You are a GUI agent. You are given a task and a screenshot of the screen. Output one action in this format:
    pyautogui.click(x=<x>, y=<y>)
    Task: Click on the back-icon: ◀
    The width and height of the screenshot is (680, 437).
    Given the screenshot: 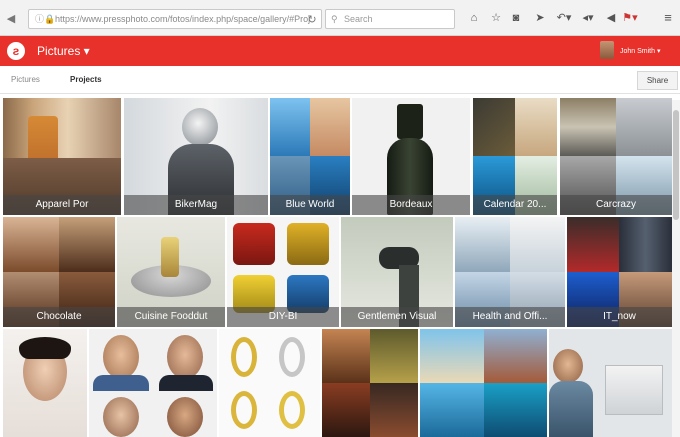 What is the action you would take?
    pyautogui.click(x=11, y=19)
    